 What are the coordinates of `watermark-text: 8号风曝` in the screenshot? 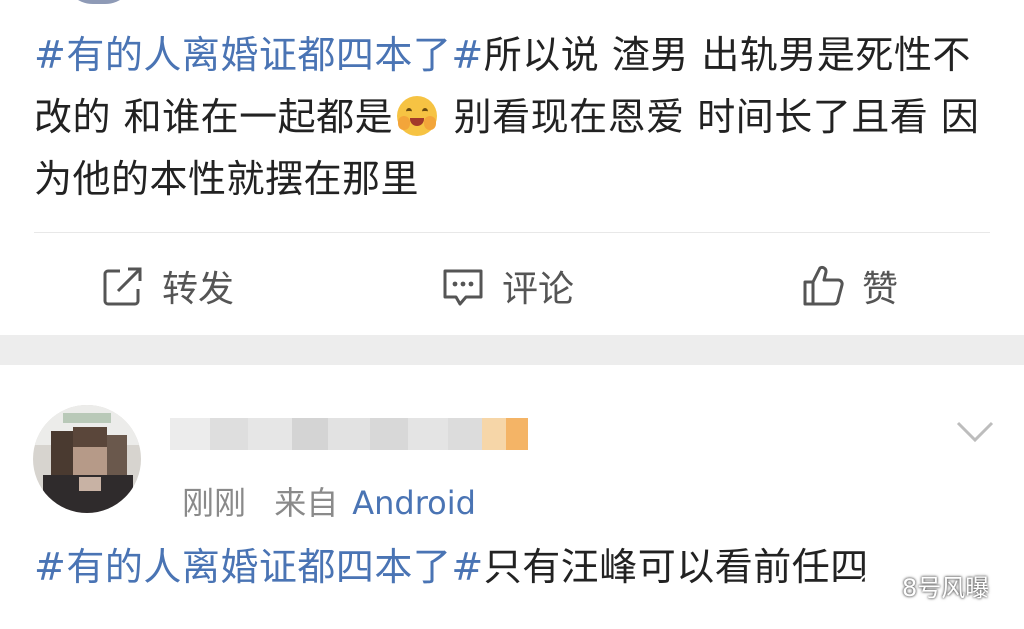 It's located at (946, 588).